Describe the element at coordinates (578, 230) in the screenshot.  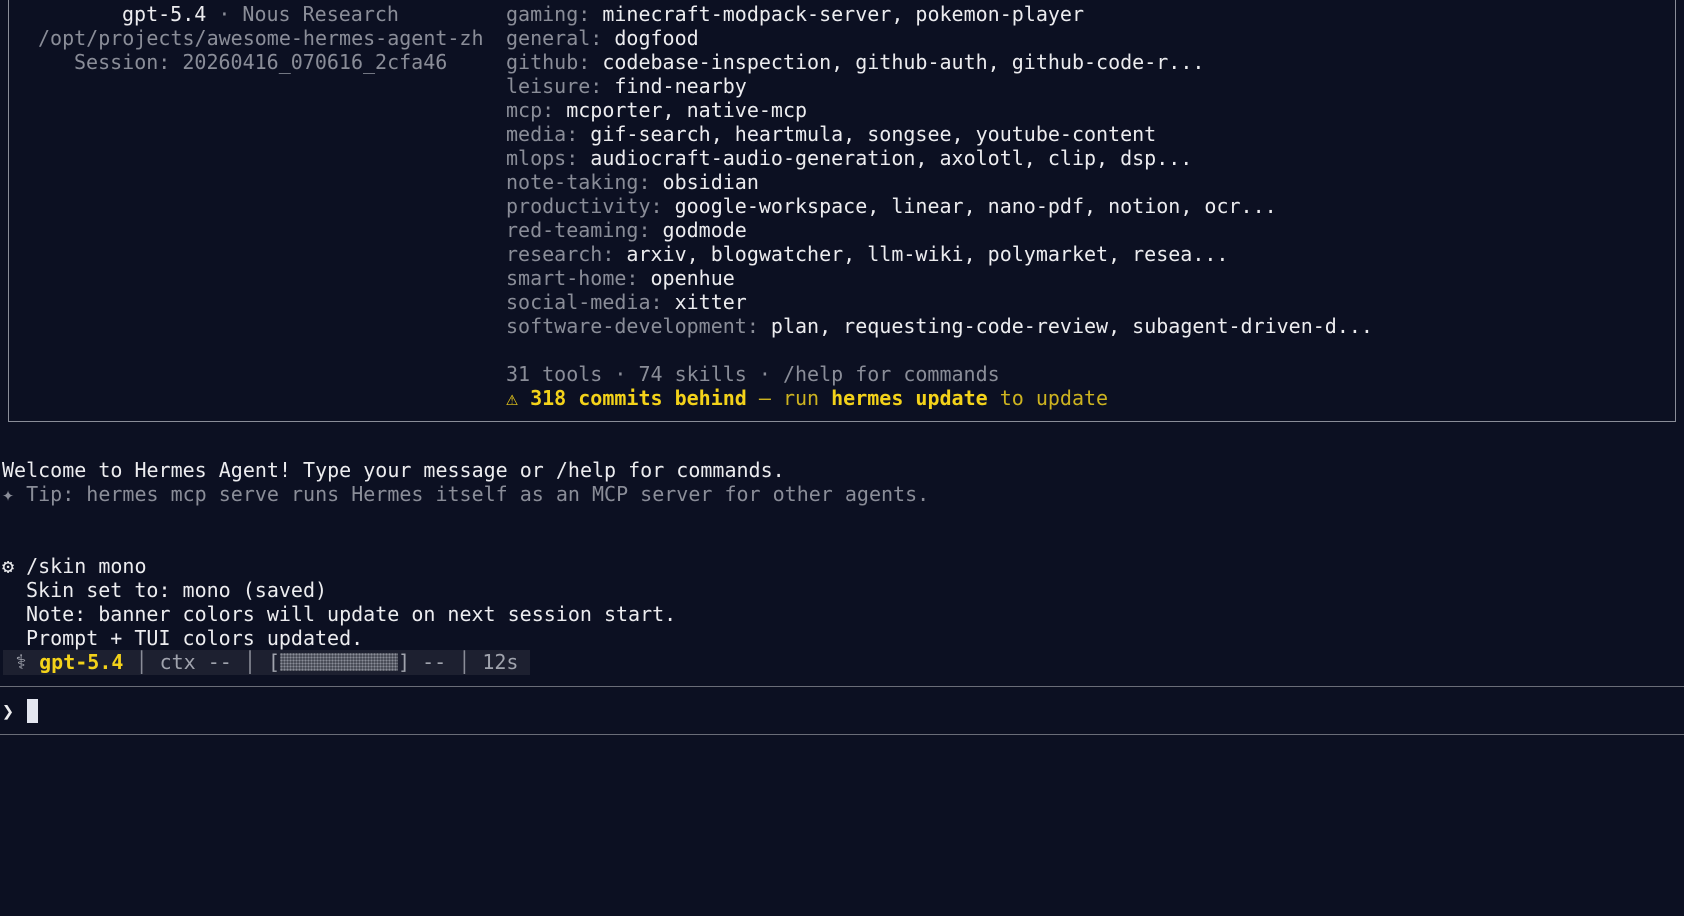
I see `skill-category: red-teaming:` at that location.